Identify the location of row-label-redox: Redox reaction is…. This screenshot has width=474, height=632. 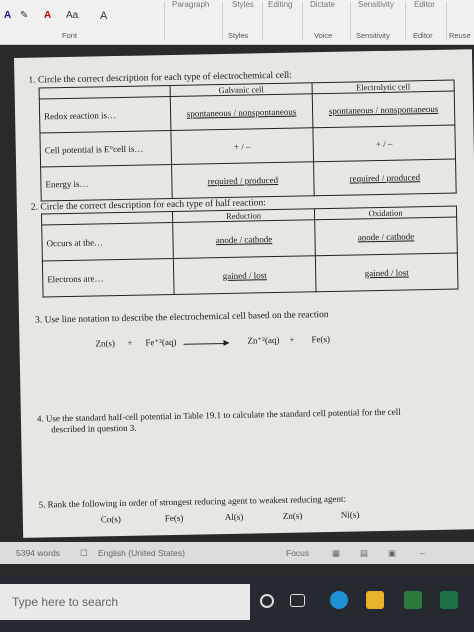
(105, 115).